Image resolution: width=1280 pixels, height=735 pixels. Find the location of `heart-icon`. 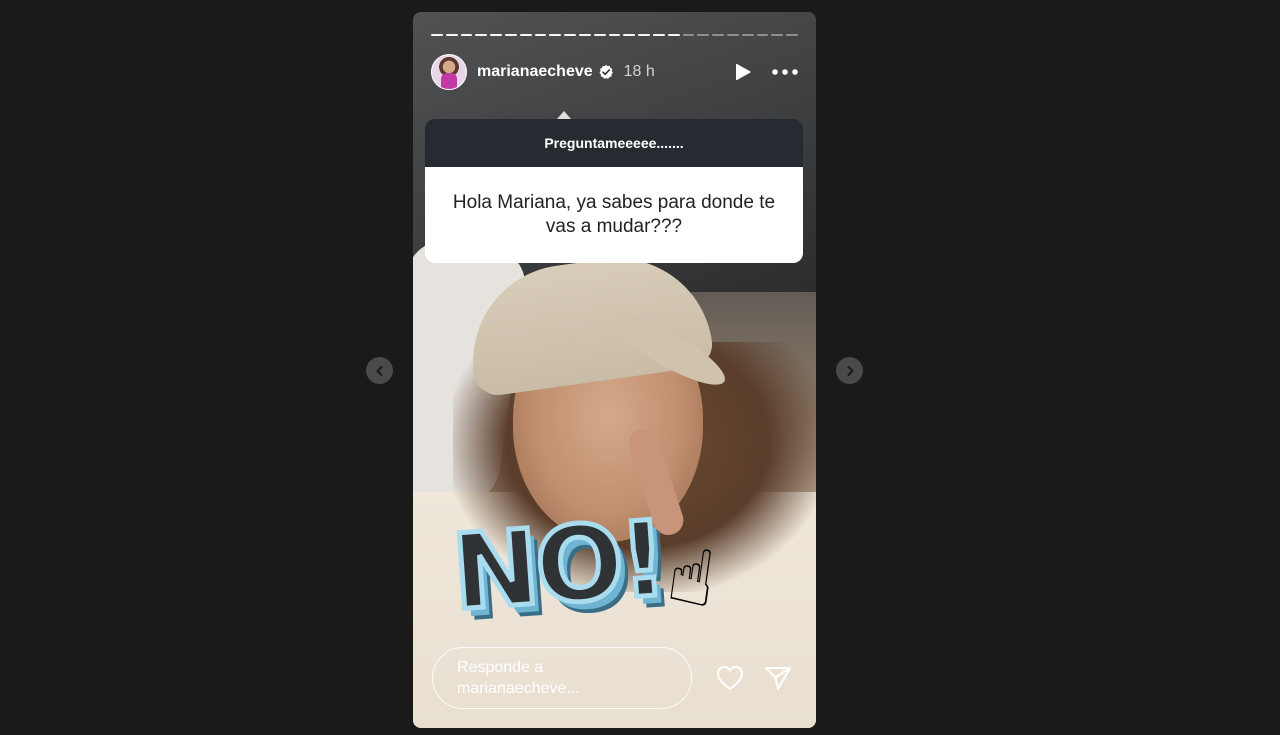

heart-icon is located at coordinates (730, 678).